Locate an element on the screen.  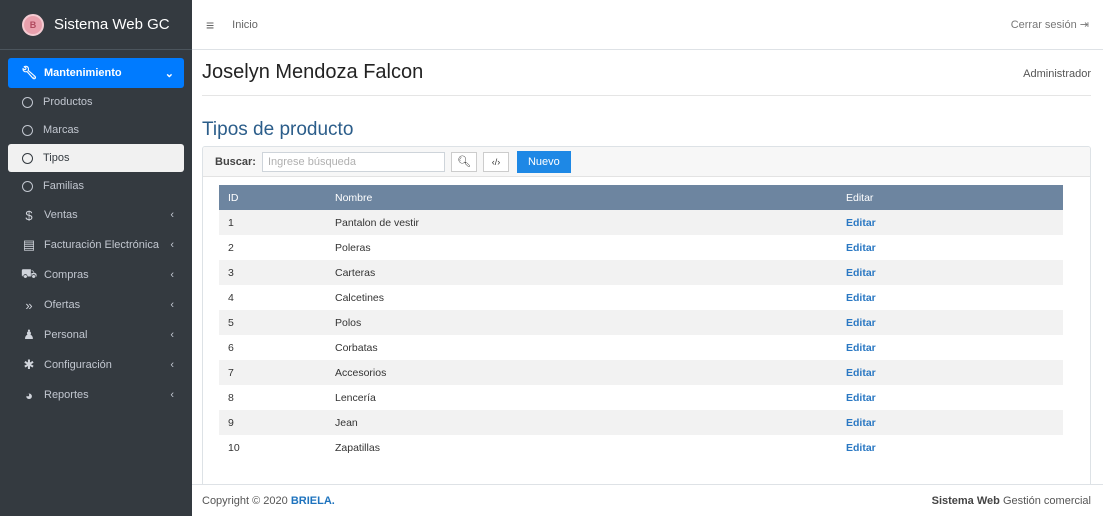
sidebar-subitem-label: Marcas is located at coordinates (61, 130).